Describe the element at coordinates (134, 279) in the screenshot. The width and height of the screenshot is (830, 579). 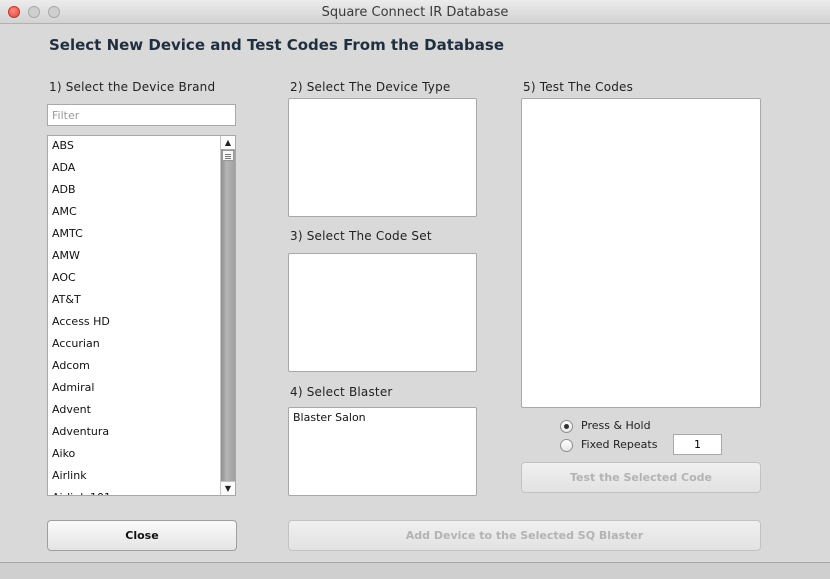
I see `brand-list-item: AOC` at that location.